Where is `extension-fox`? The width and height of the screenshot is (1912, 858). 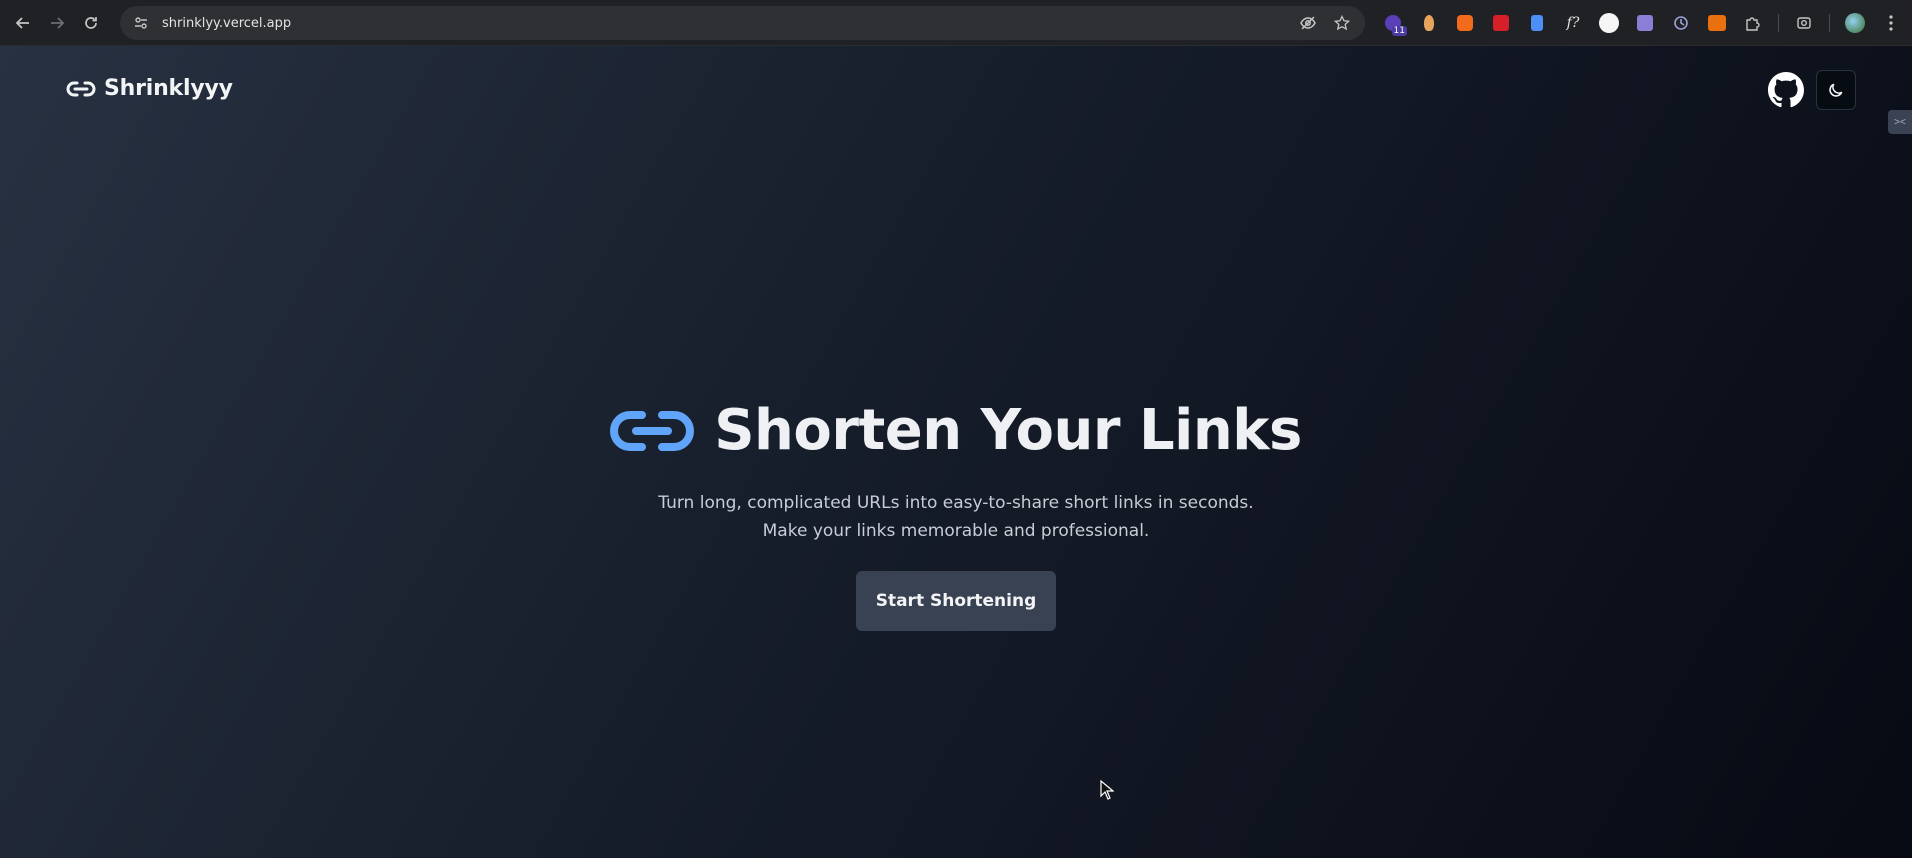 extension-fox is located at coordinates (1429, 23).